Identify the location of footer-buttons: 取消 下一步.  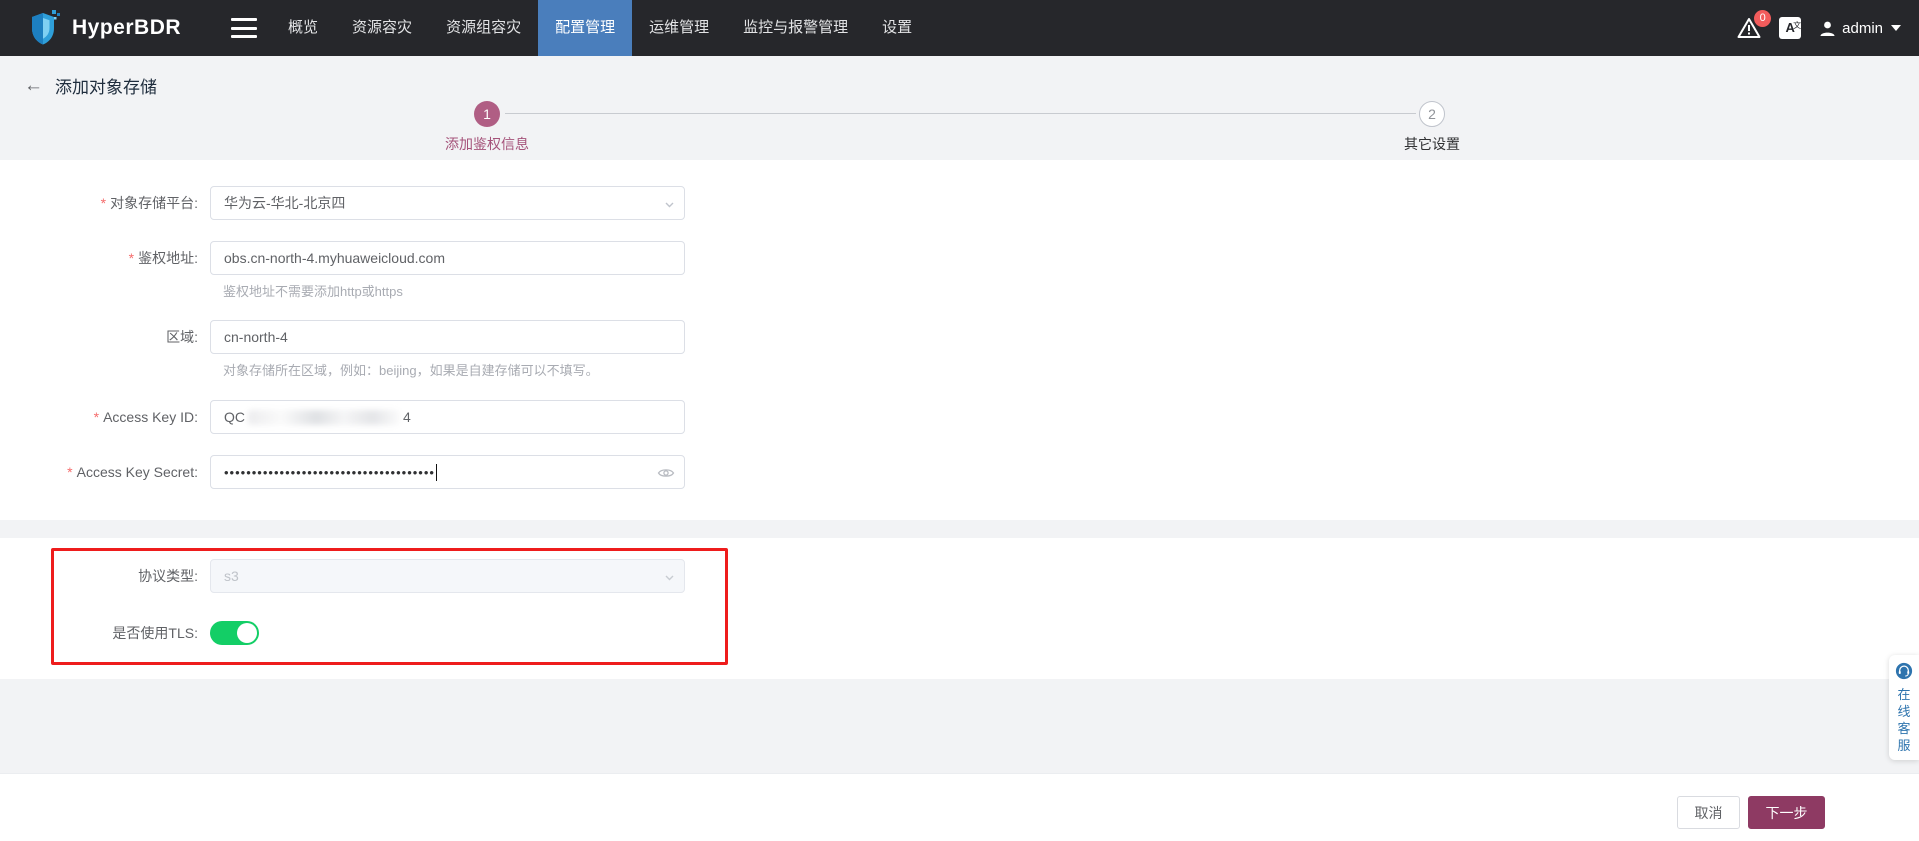
(1751, 812).